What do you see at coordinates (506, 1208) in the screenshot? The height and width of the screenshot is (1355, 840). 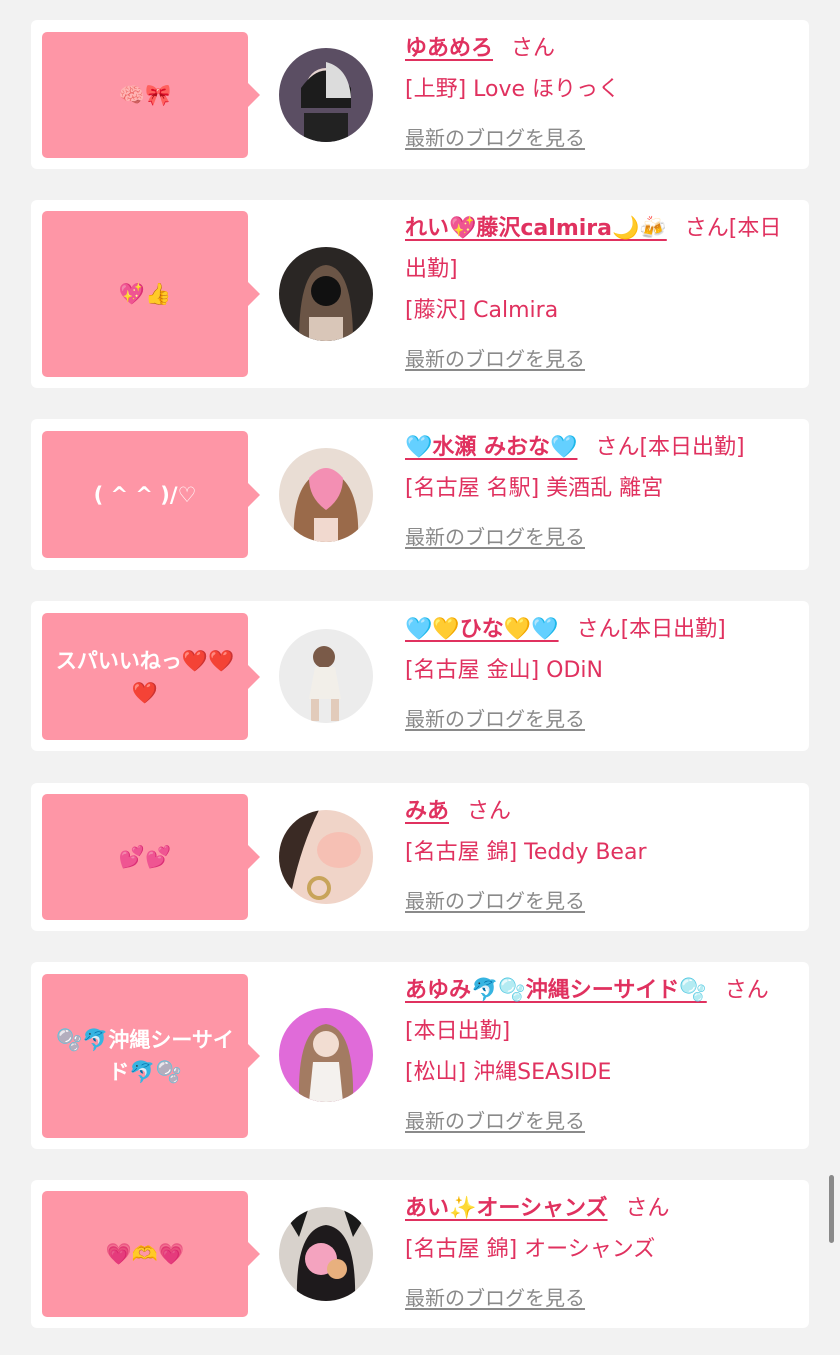 I see `girl-name-link: あい✨オーシャンズ` at bounding box center [506, 1208].